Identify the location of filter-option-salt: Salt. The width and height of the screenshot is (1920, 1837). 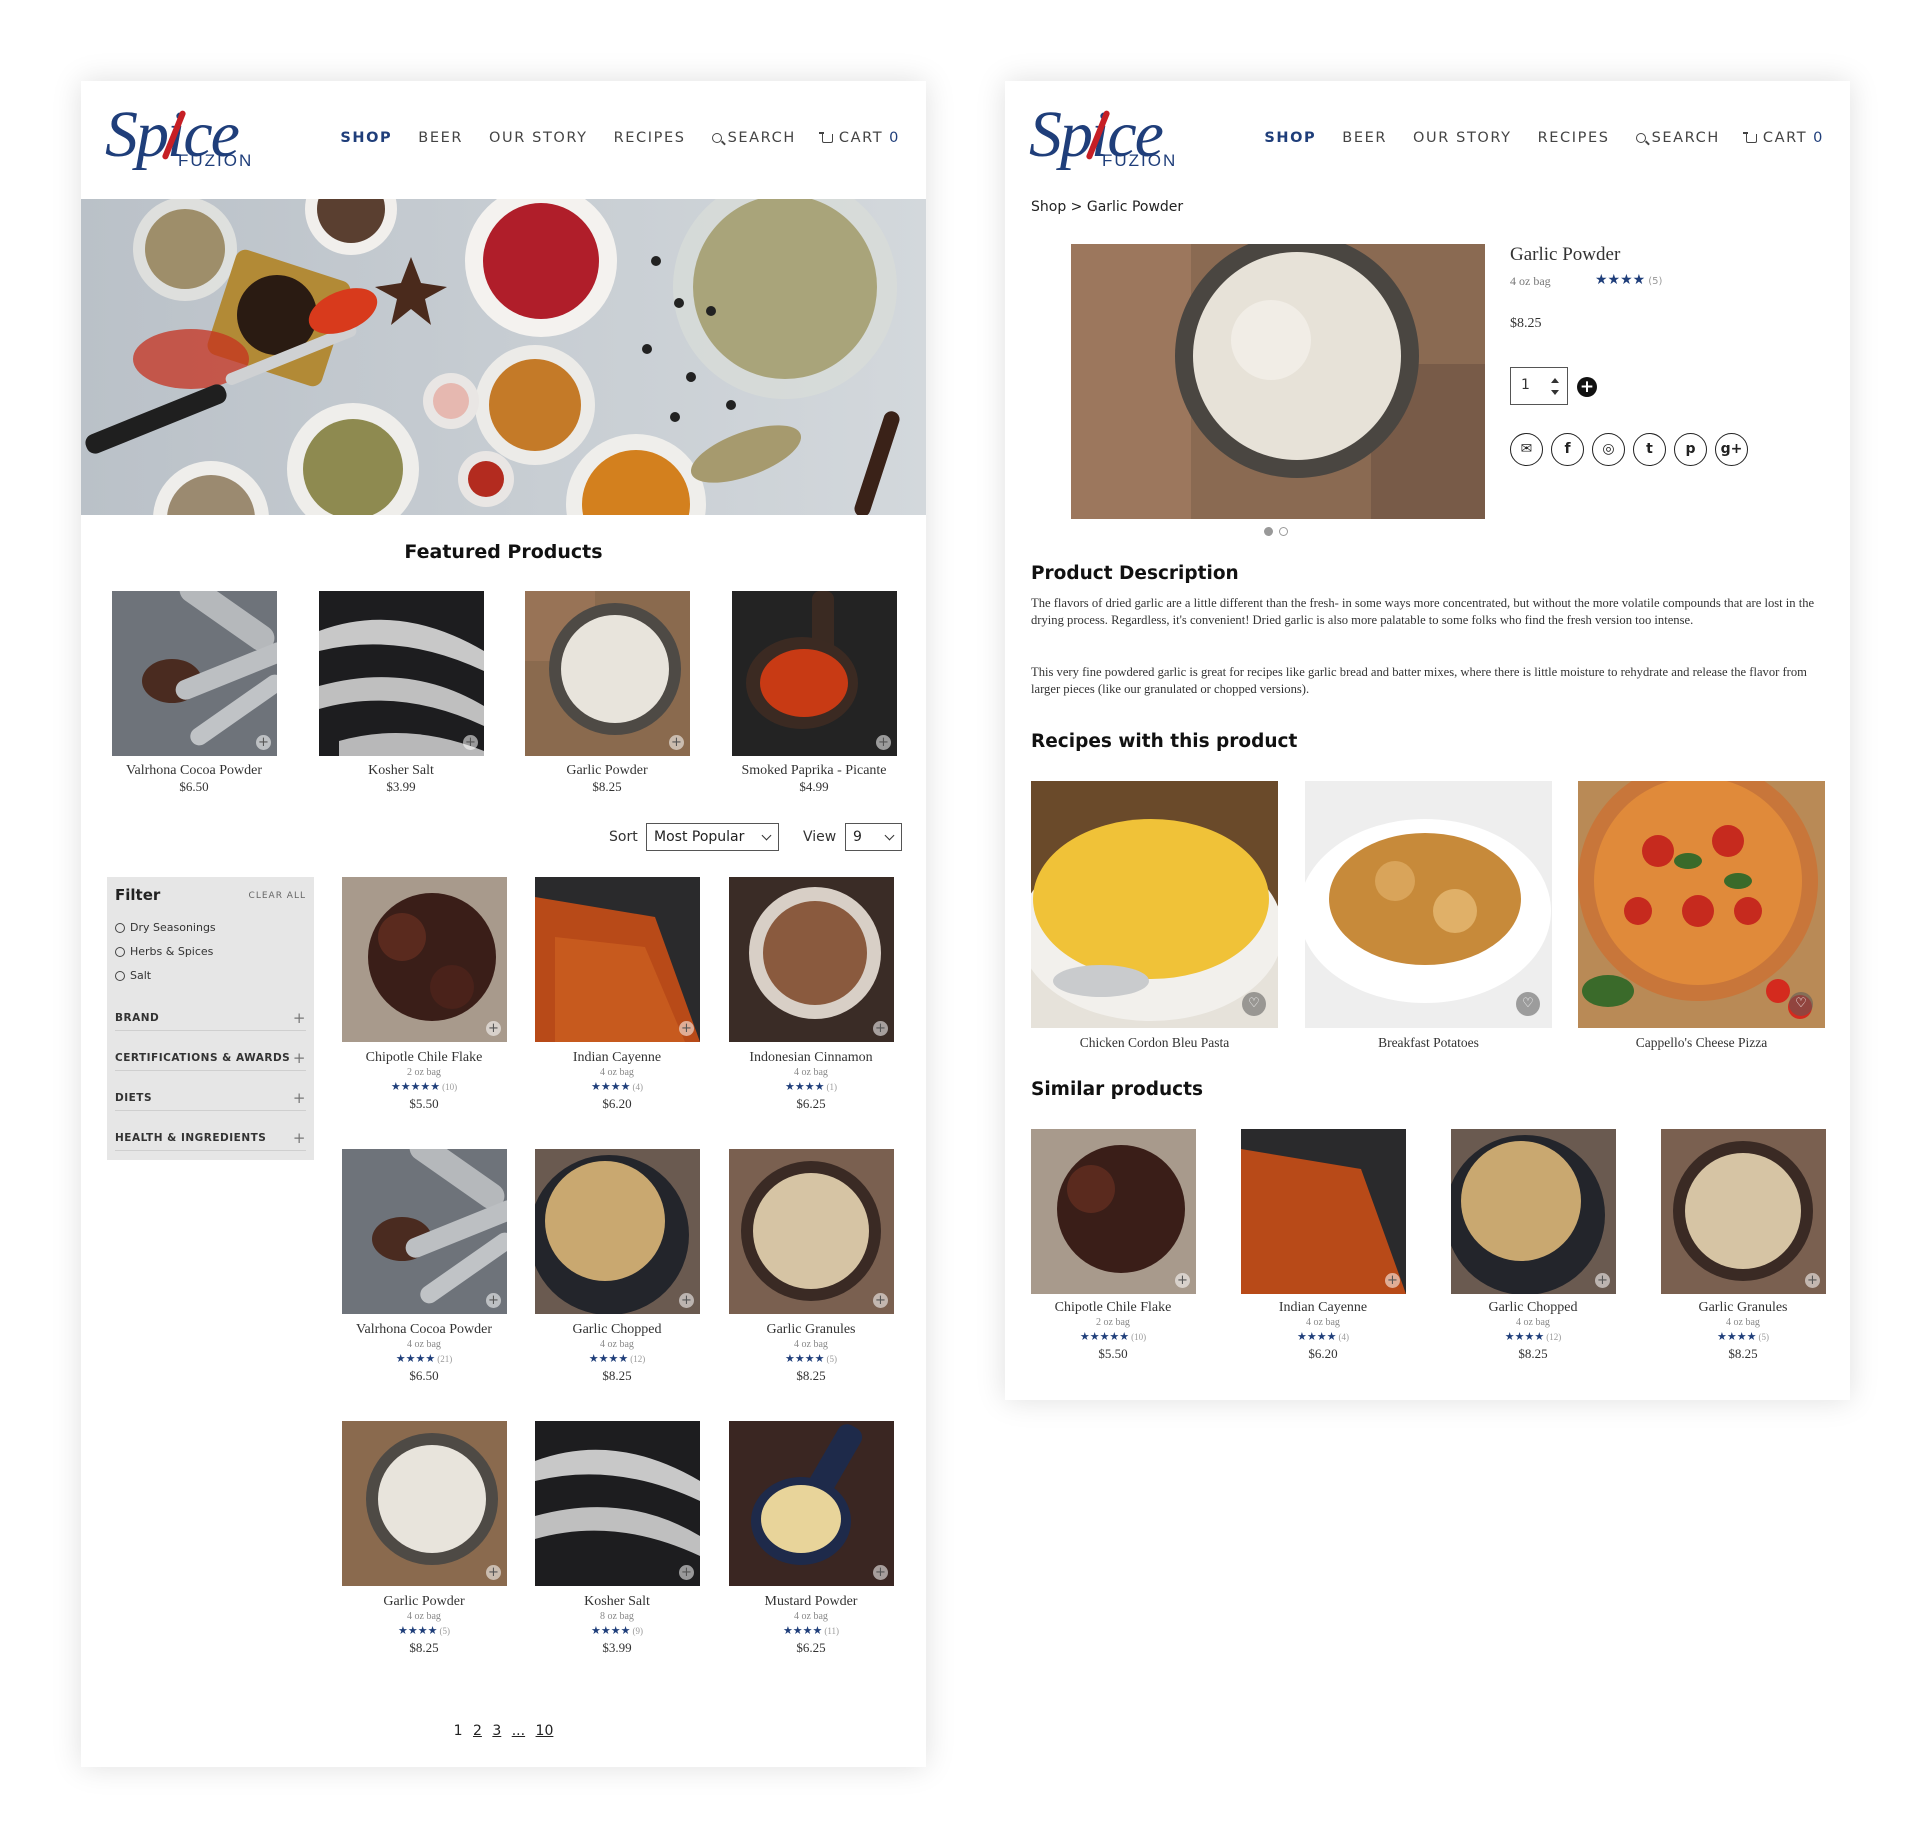
(133, 975).